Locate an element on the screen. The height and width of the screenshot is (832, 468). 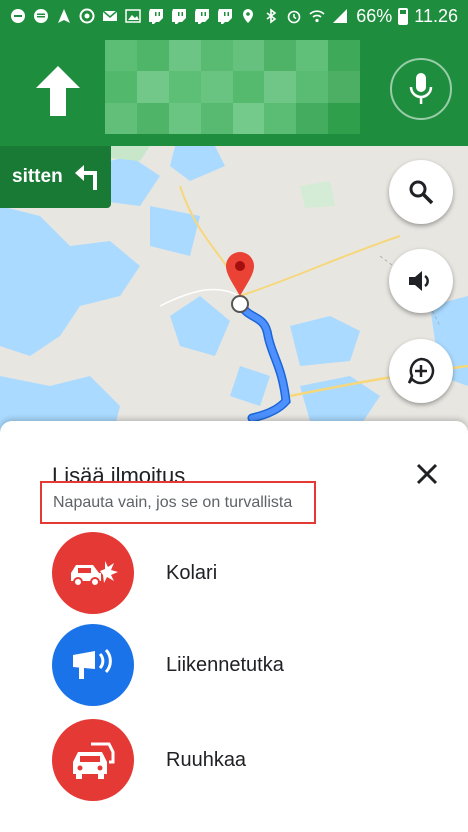
bluetooth-icon is located at coordinates (271, 16).